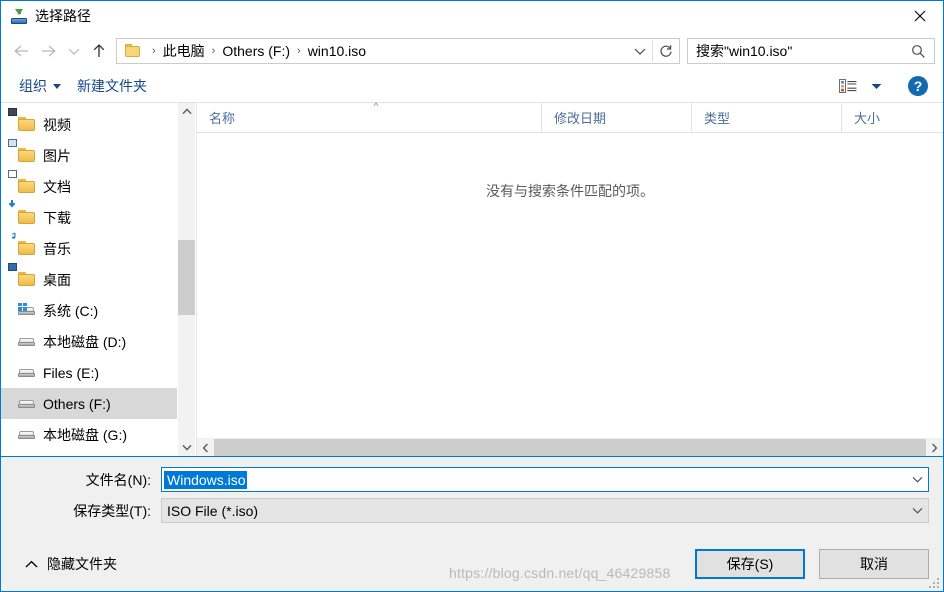 Image resolution: width=944 pixels, height=592 pixels. Describe the element at coordinates (717, 118) in the screenshot. I see `column-header-type-label: 类型` at that location.